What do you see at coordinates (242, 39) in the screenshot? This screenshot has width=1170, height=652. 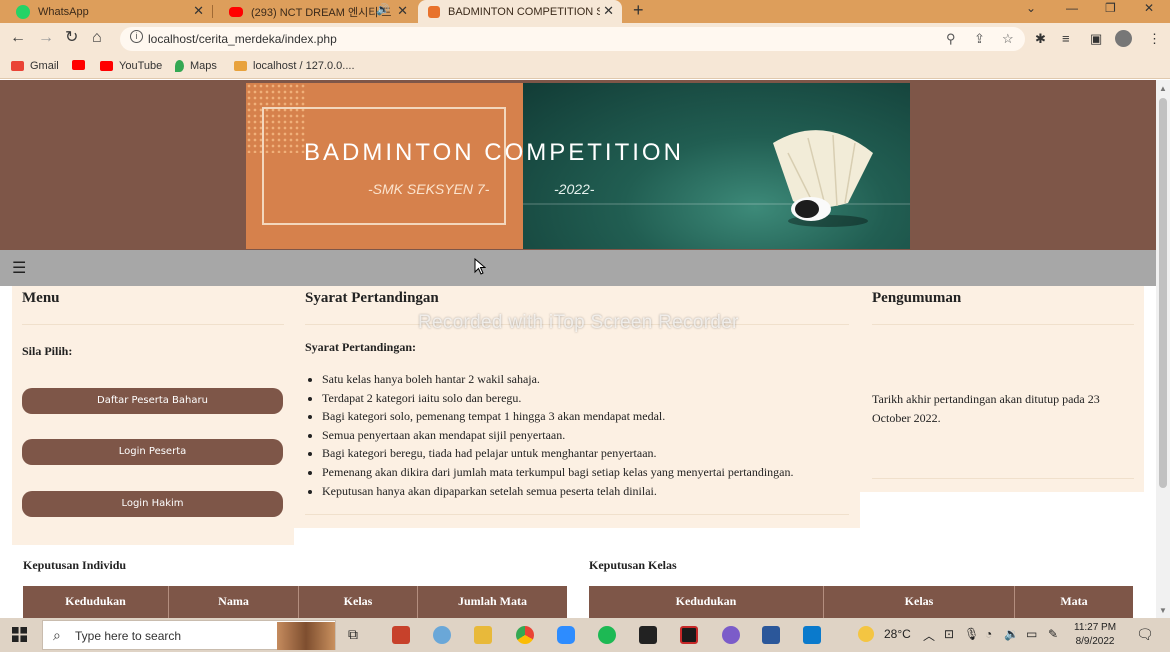 I see `url-text: localhost/cerita_merdeka/index.php` at bounding box center [242, 39].